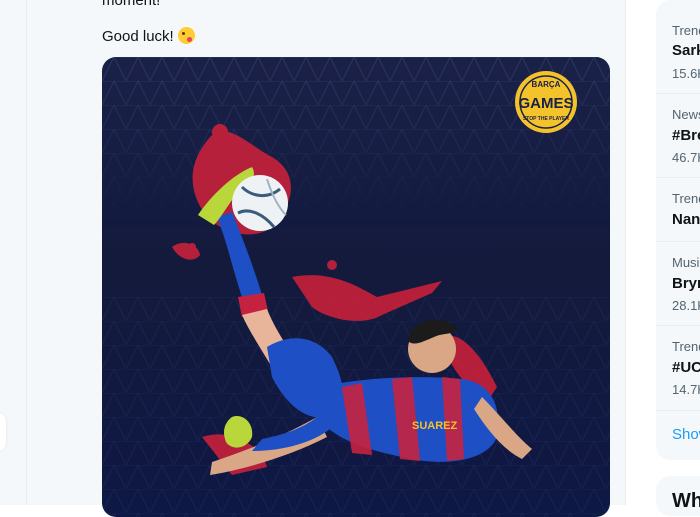  I want to click on show-more-link: Show more, so click(686, 434).